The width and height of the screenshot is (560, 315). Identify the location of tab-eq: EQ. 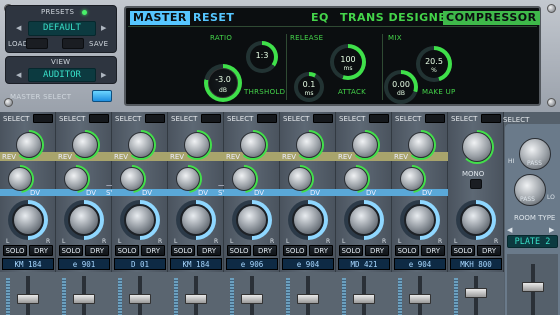
(320, 18).